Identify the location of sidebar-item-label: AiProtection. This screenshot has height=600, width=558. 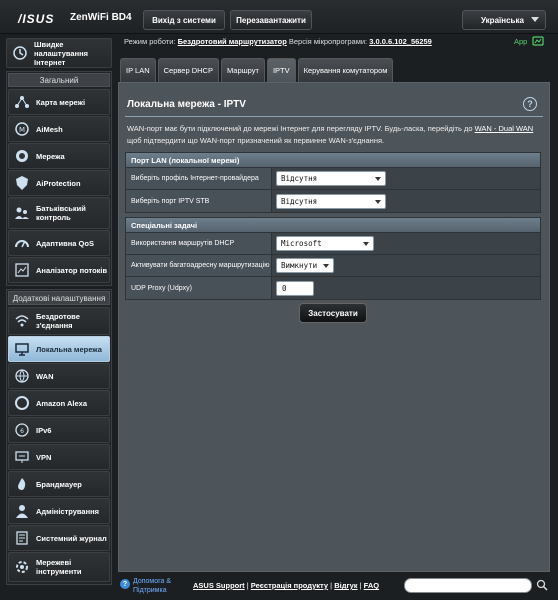
(58, 183).